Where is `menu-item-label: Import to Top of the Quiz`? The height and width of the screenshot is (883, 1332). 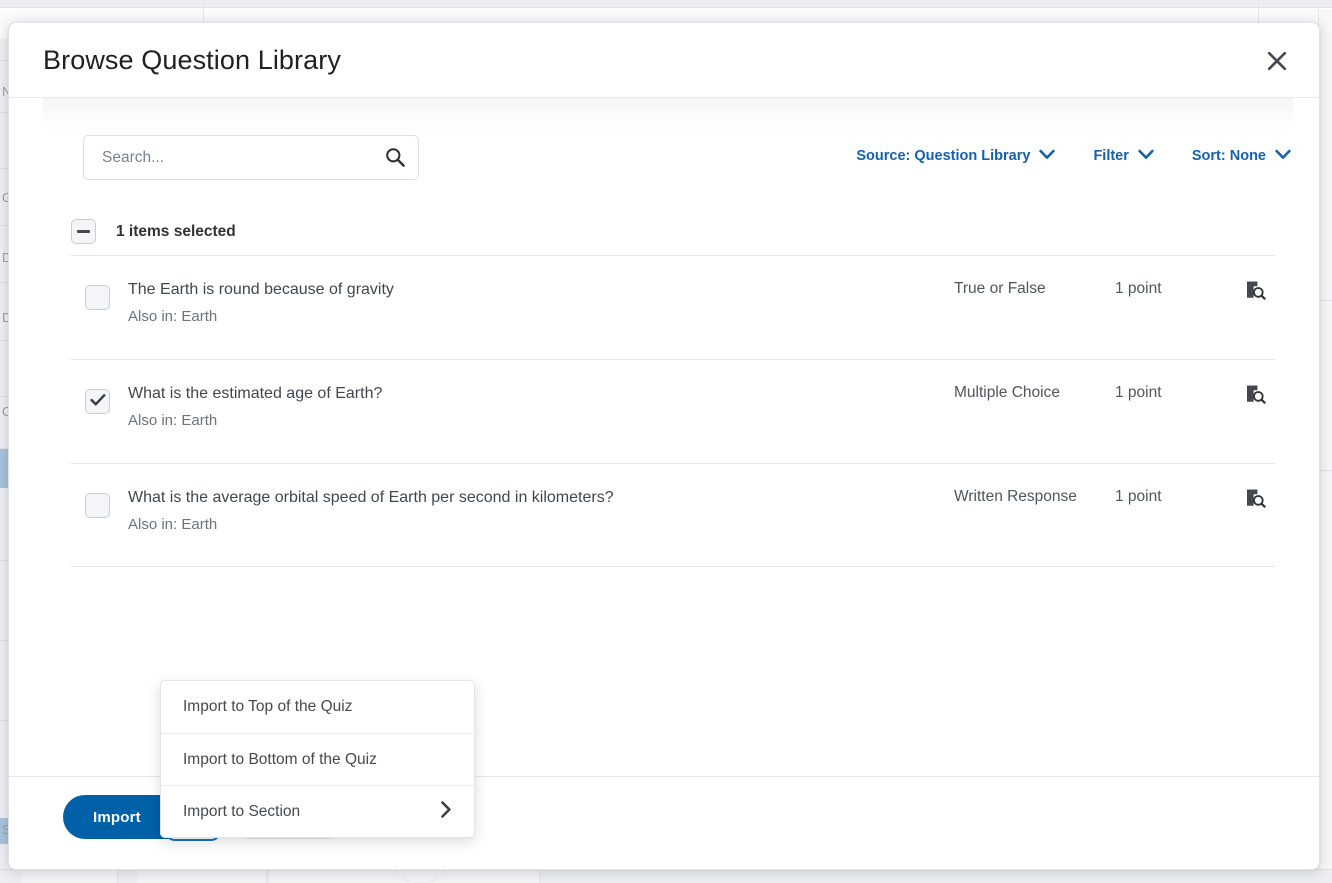
menu-item-label: Import to Top of the Quiz is located at coordinates (268, 706).